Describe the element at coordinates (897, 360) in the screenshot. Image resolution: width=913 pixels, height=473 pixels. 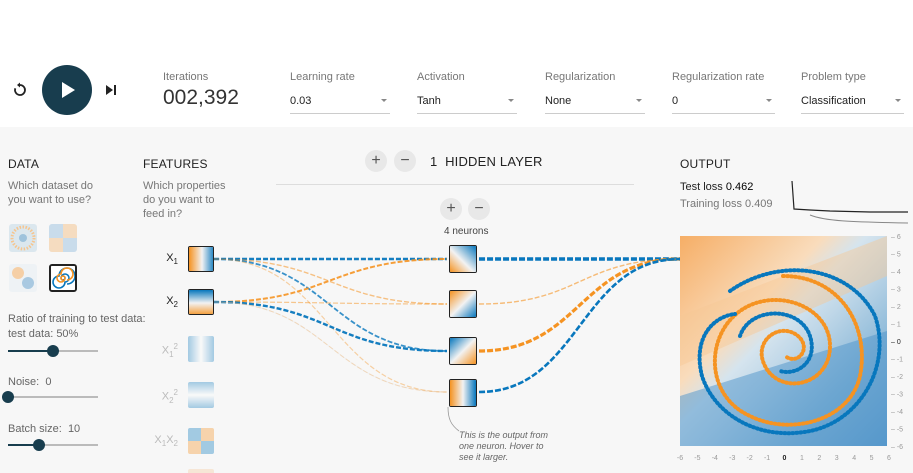
I see `y-tick-label: – -1` at that location.